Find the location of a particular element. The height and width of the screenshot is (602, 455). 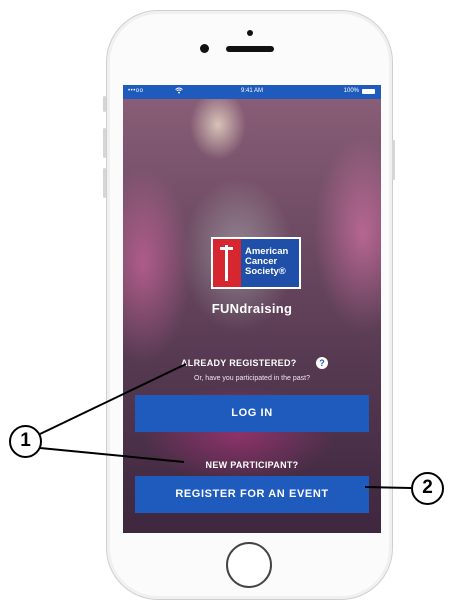

battery-percent: 100% is located at coordinates (351, 91).